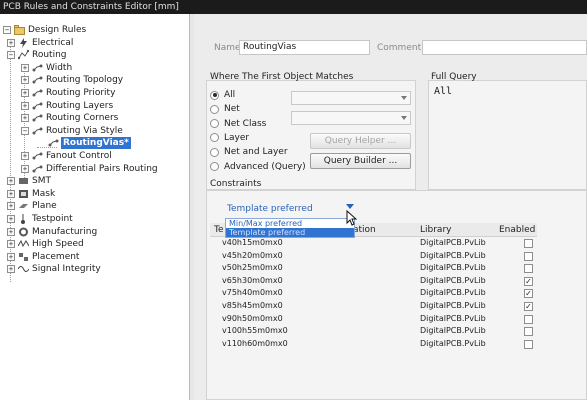 The image size is (587, 400). I want to click on via-style-selector: Template preferred, so click(270, 209).